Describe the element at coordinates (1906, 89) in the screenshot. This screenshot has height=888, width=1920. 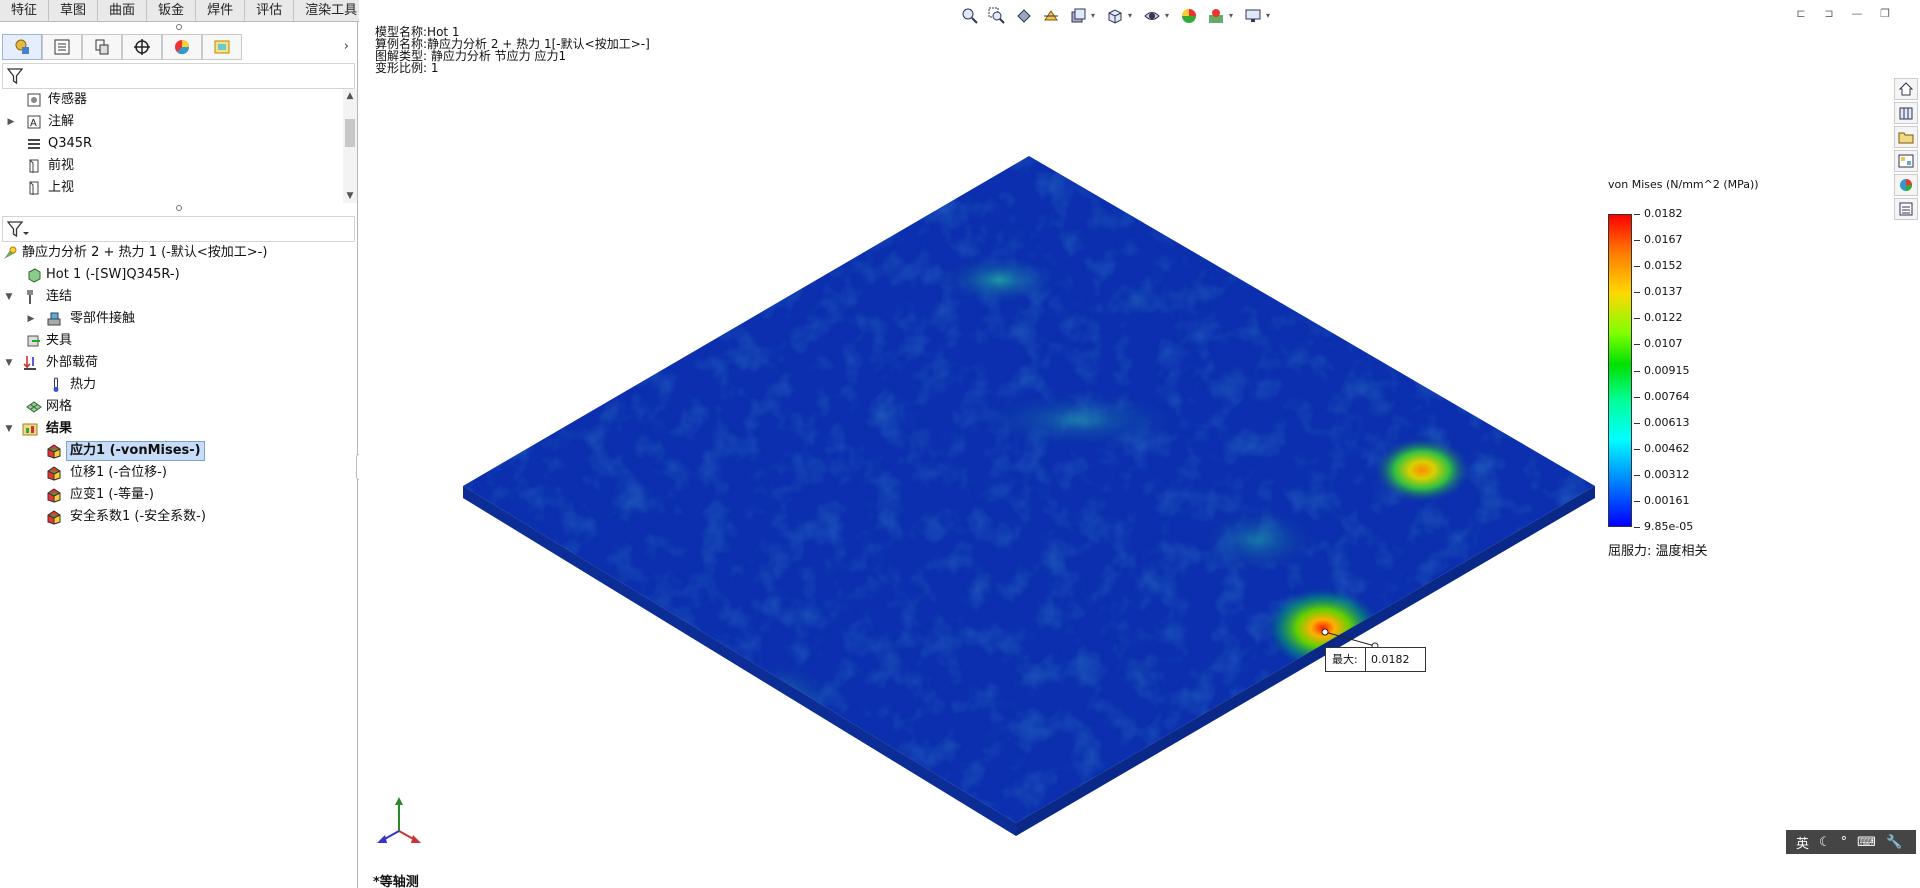
I see `solidworks-resources-tab` at that location.